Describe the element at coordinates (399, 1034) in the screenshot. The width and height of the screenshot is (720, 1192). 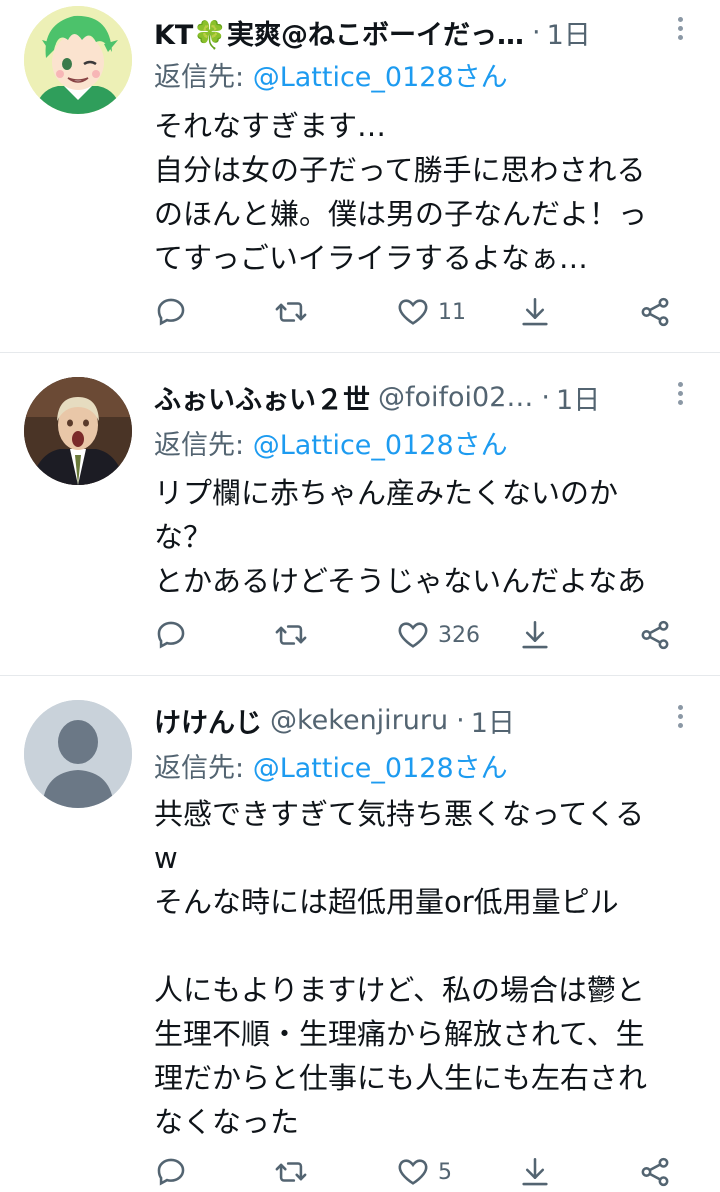
I see `tweet-line: 生理不順・生理痛から解放されて、生` at that location.